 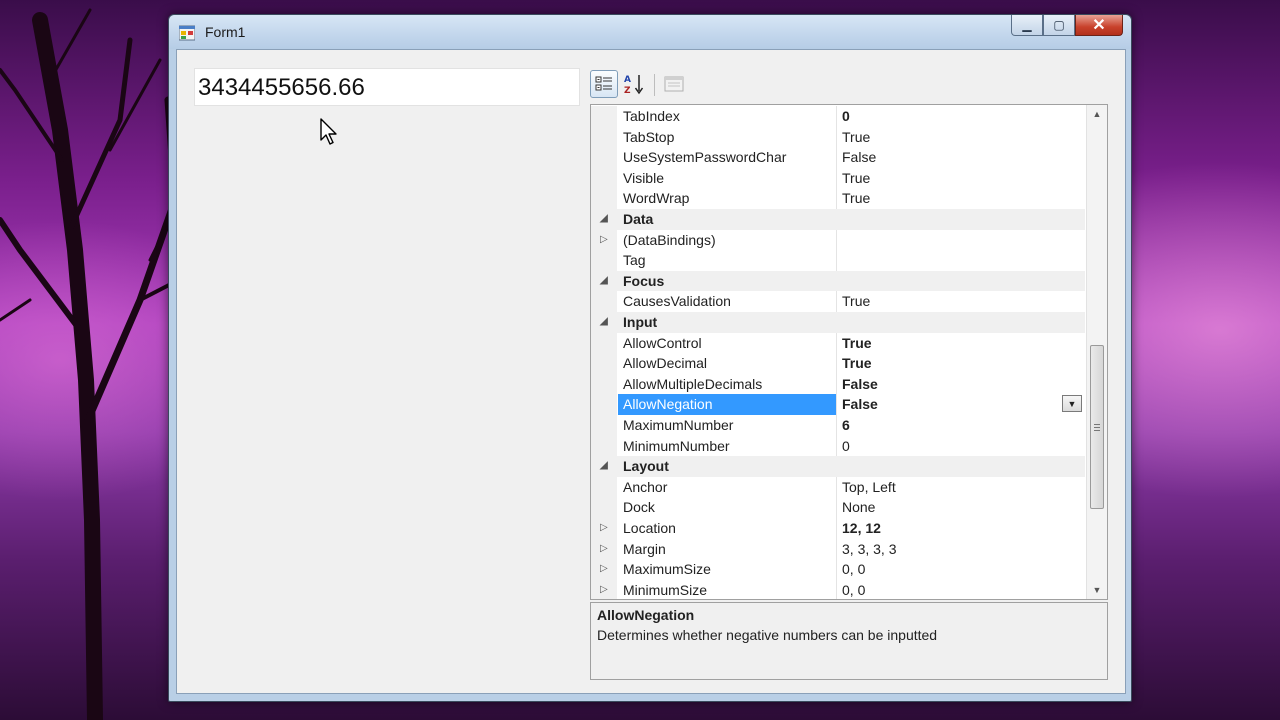 I want to click on property-name: CausesValidation, so click(x=677, y=301).